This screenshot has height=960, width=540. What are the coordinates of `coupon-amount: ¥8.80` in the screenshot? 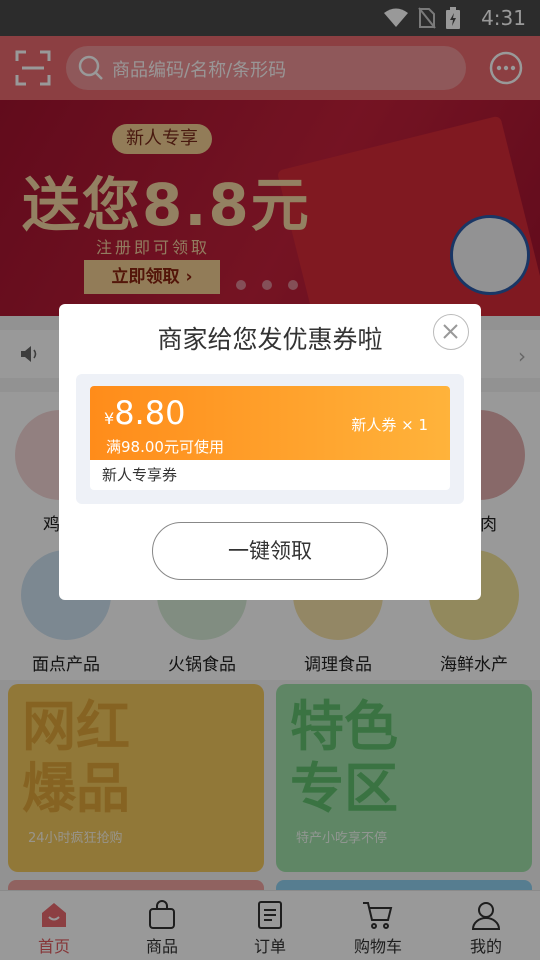 It's located at (144, 413).